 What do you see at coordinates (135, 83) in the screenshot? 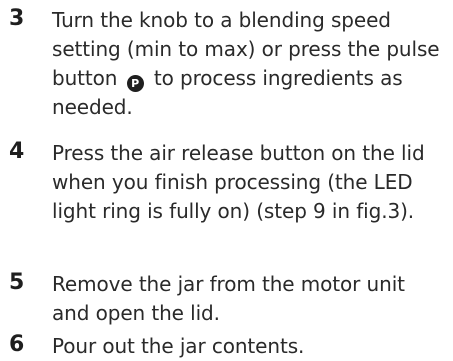
I see `pulse-button-icon: P` at bounding box center [135, 83].